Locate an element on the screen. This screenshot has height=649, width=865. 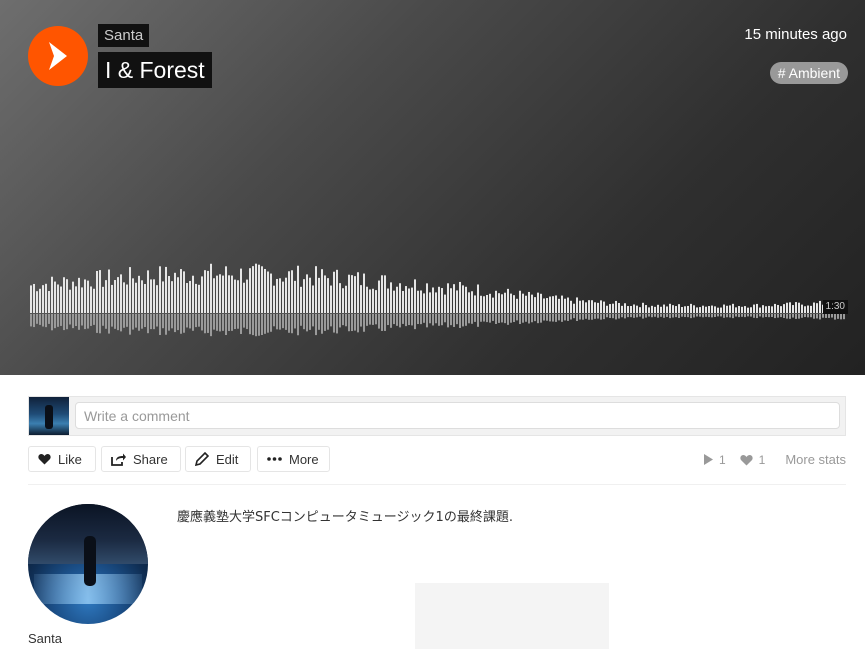
edit-button: Edit is located at coordinates (218, 459).